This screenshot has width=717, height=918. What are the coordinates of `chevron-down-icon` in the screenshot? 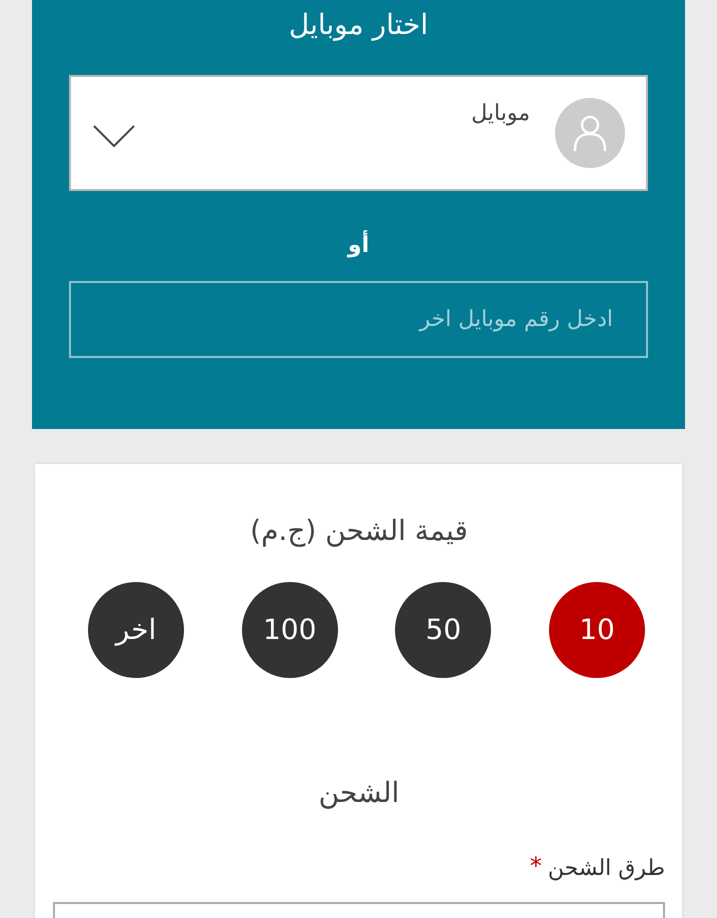 It's located at (114, 136).